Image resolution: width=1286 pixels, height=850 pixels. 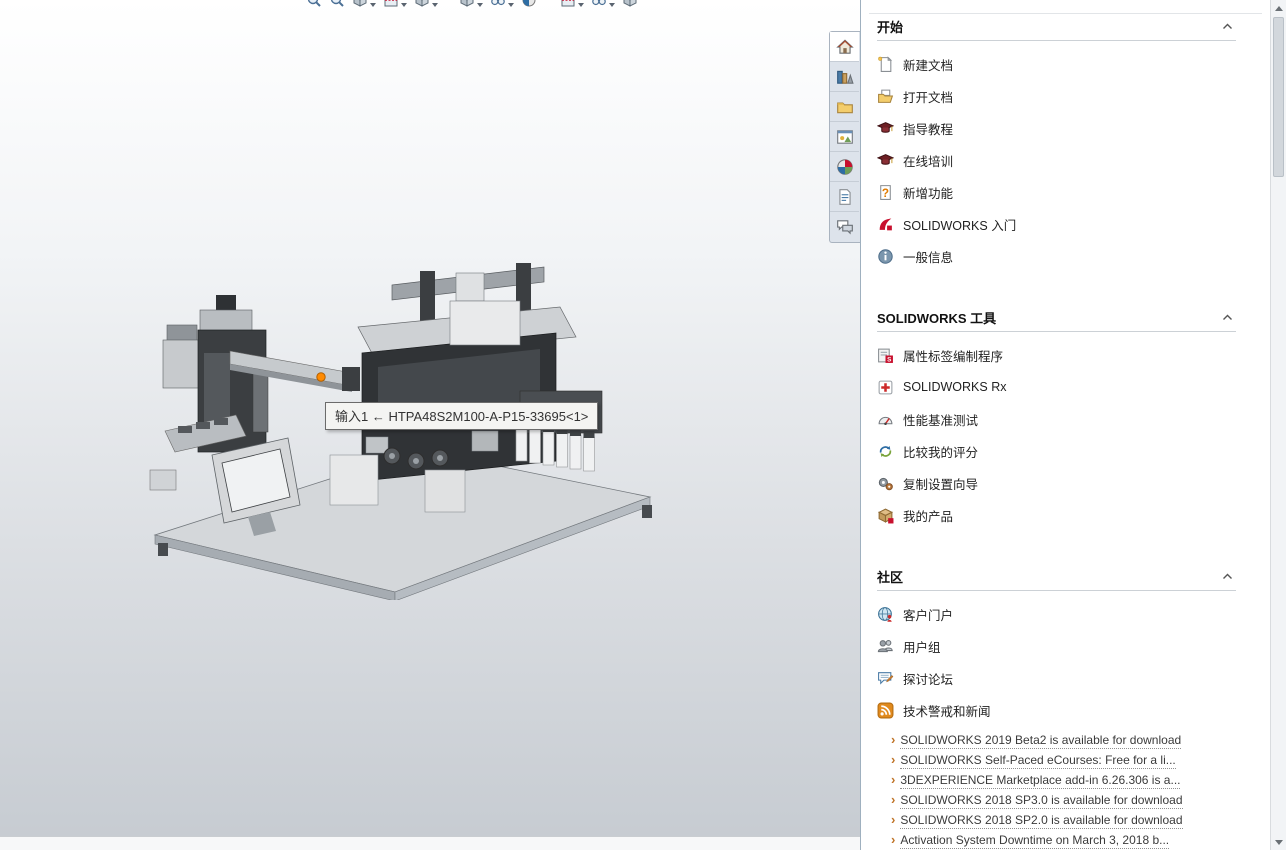 I want to click on camera-button, so click(x=630, y=5).